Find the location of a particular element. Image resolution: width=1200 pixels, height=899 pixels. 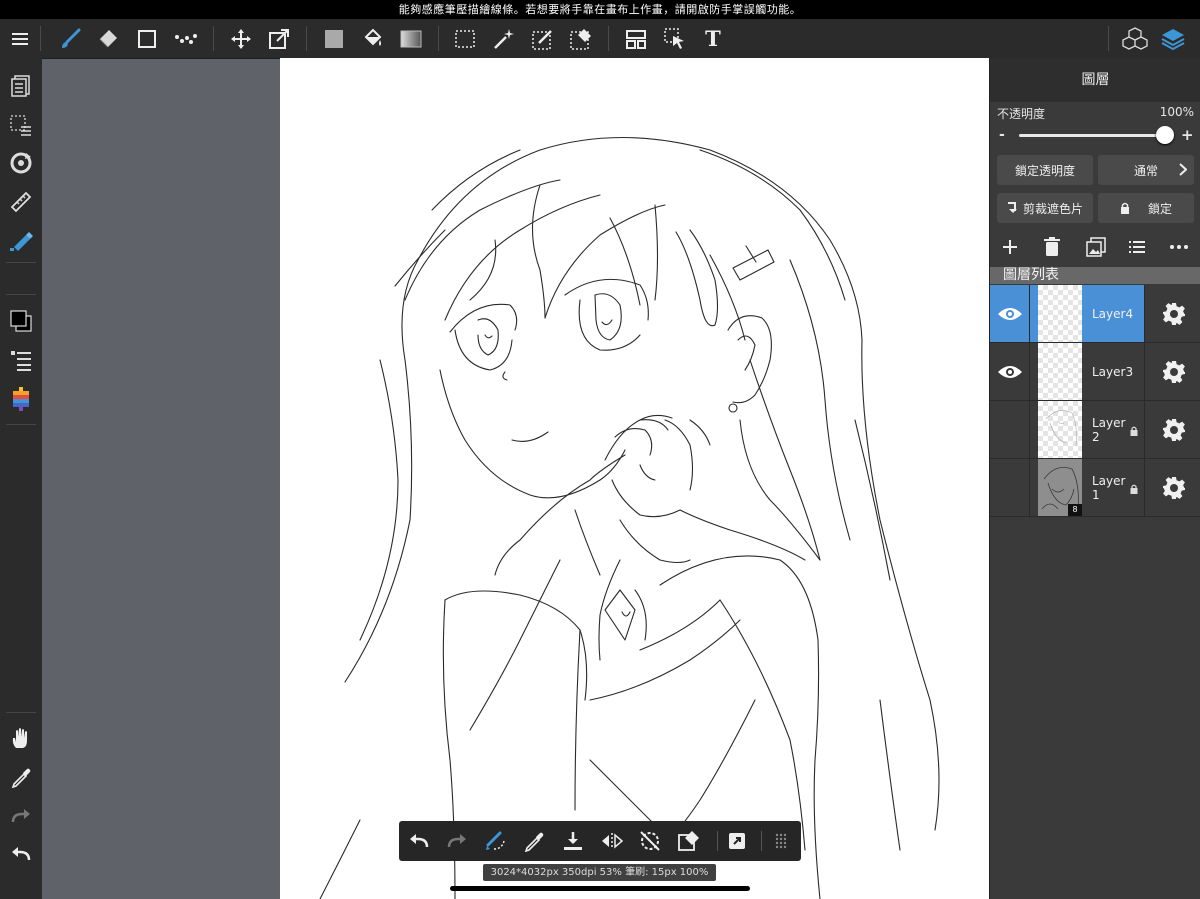

panel-title: 圖層 is located at coordinates (1095, 80).